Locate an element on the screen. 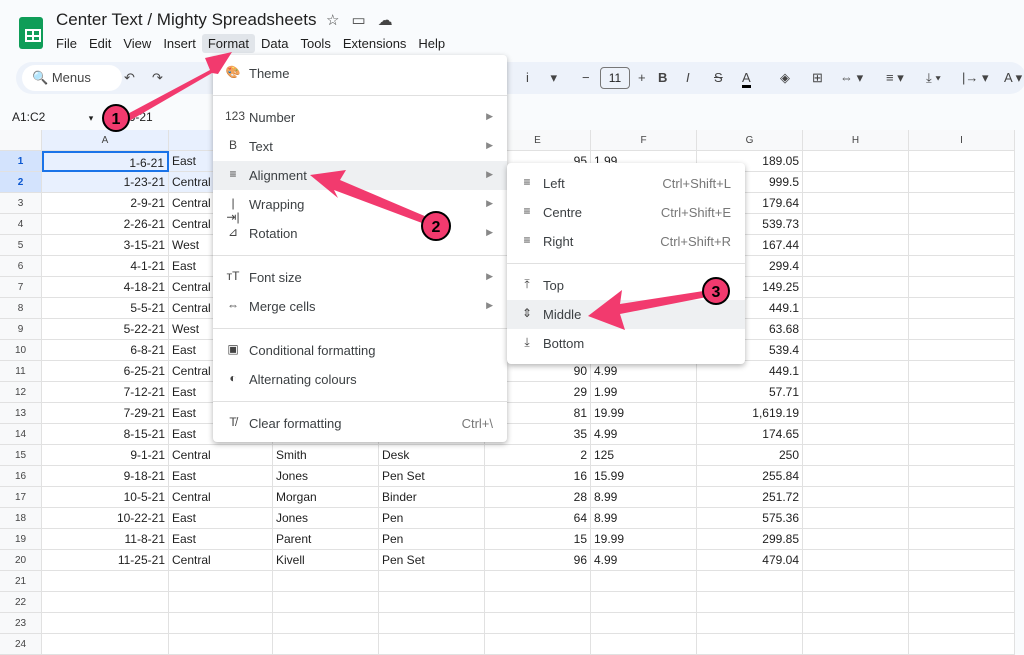 This screenshot has width=1024, height=655. badge-2: 2 is located at coordinates (436, 226).